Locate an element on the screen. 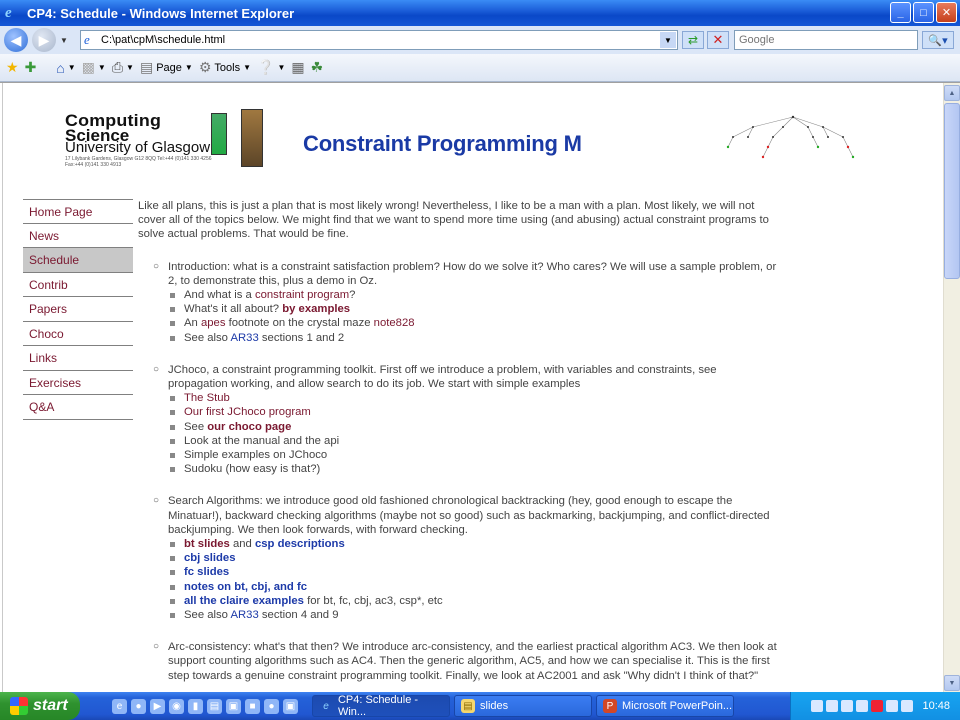 This screenshot has height=720, width=960. address-bar: e C:\pat\cpM\schedule.html ▼ is located at coordinates (379, 40).